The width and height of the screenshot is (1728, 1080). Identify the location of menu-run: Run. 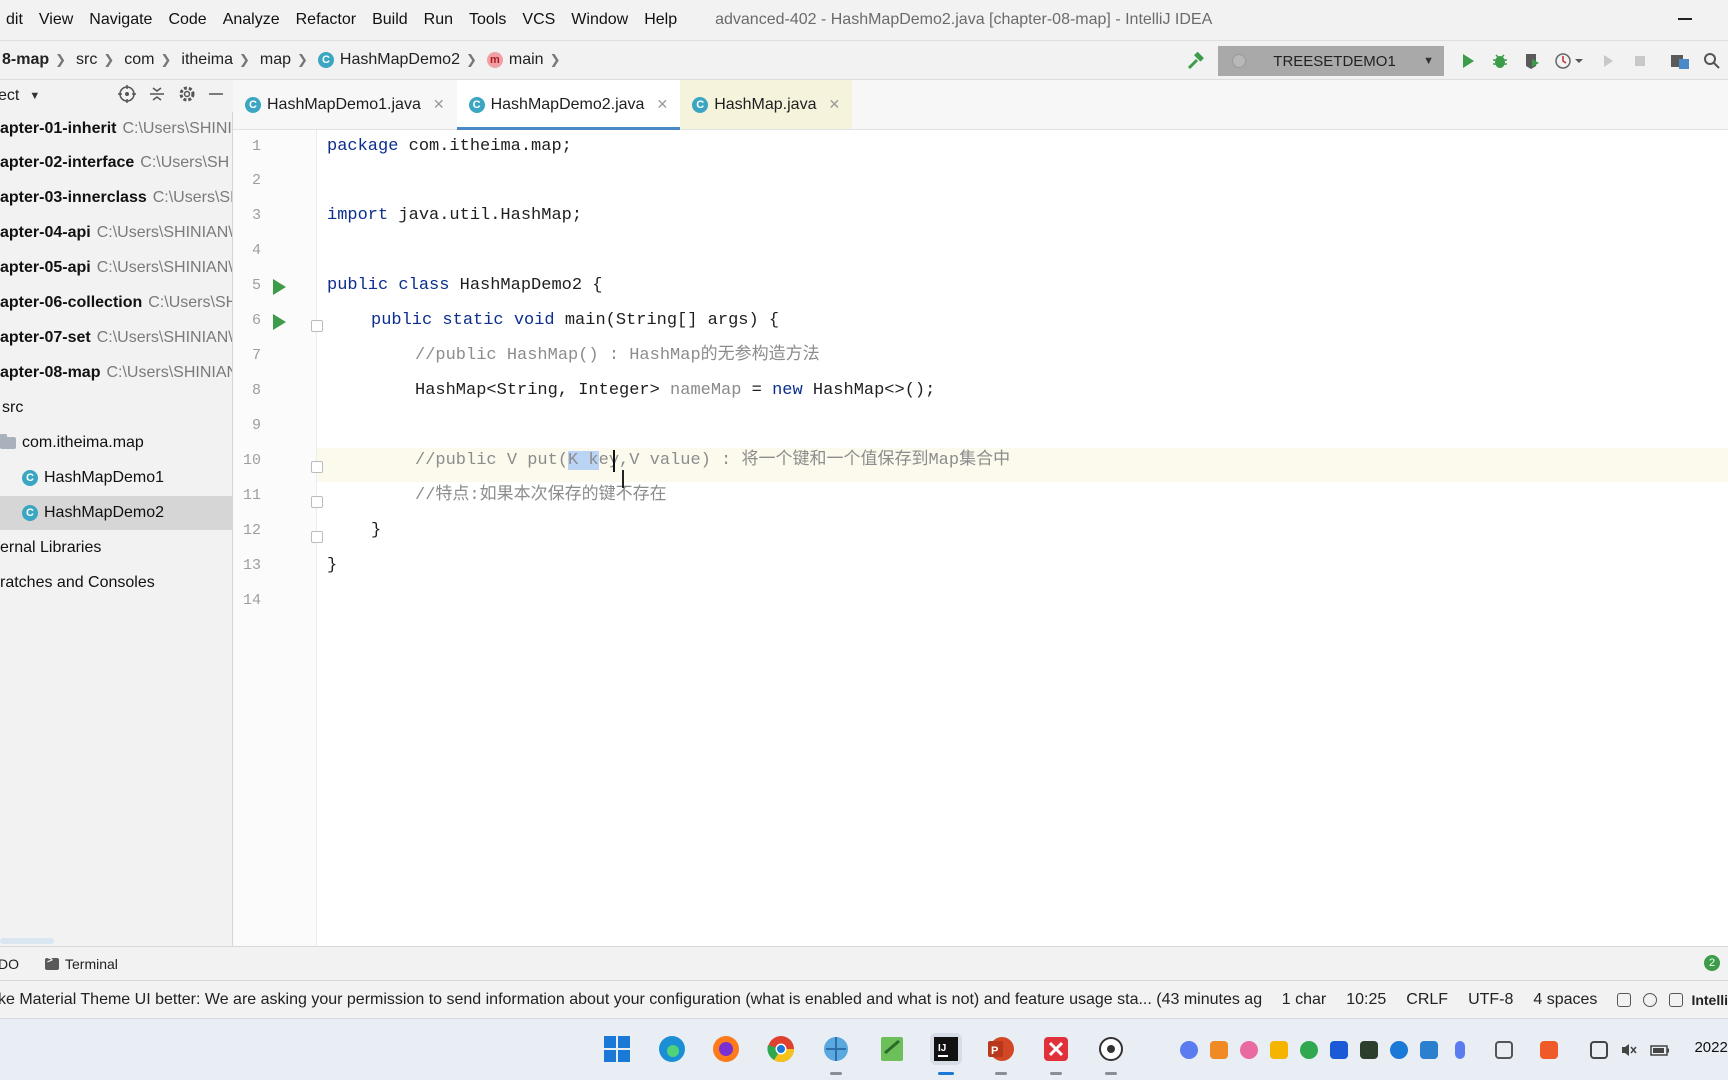
(438, 20).